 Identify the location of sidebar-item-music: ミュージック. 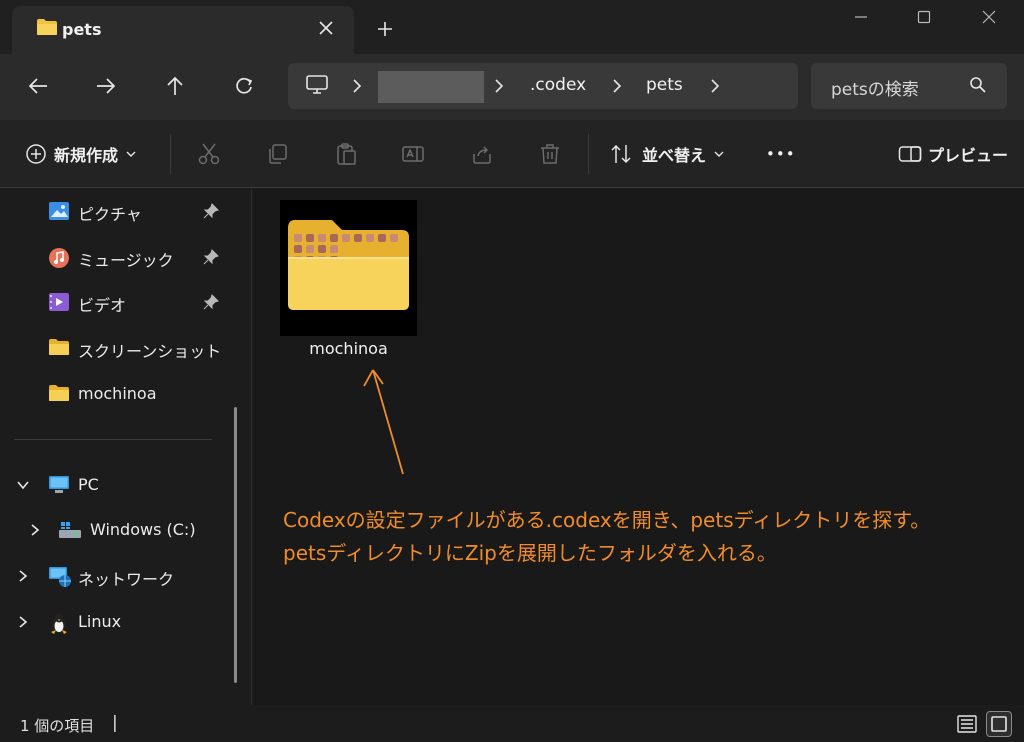
(120, 257).